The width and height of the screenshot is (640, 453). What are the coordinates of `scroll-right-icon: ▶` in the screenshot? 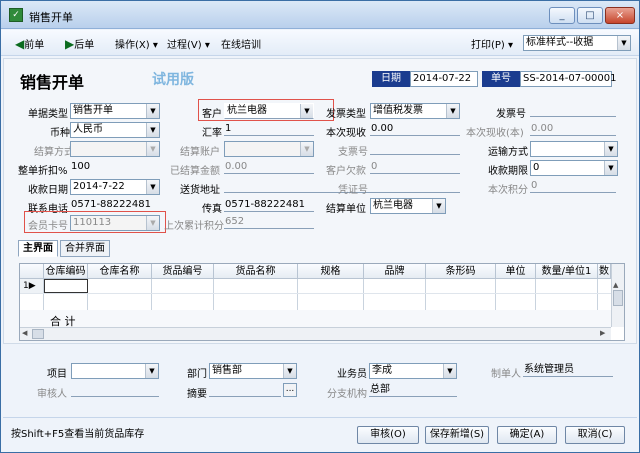 It's located at (602, 333).